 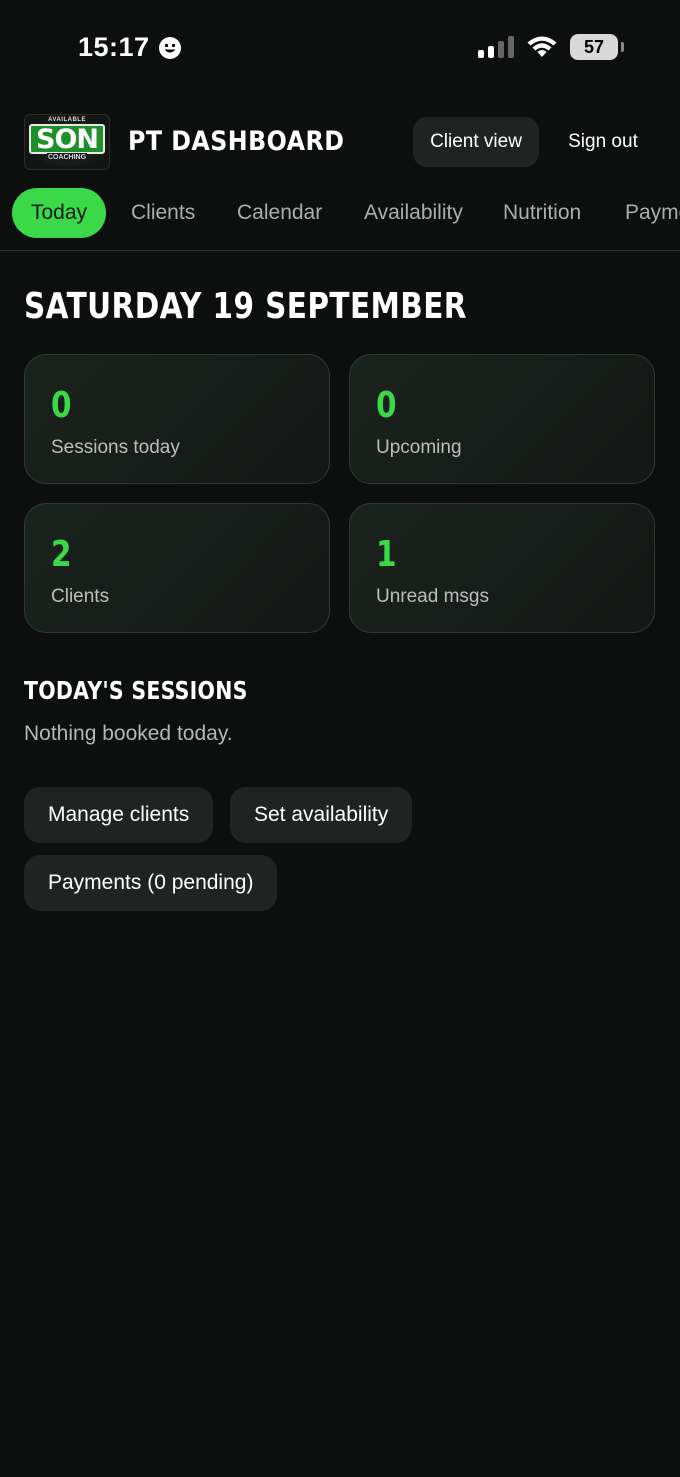 What do you see at coordinates (80, 596) in the screenshot?
I see `stat-label: Clients` at bounding box center [80, 596].